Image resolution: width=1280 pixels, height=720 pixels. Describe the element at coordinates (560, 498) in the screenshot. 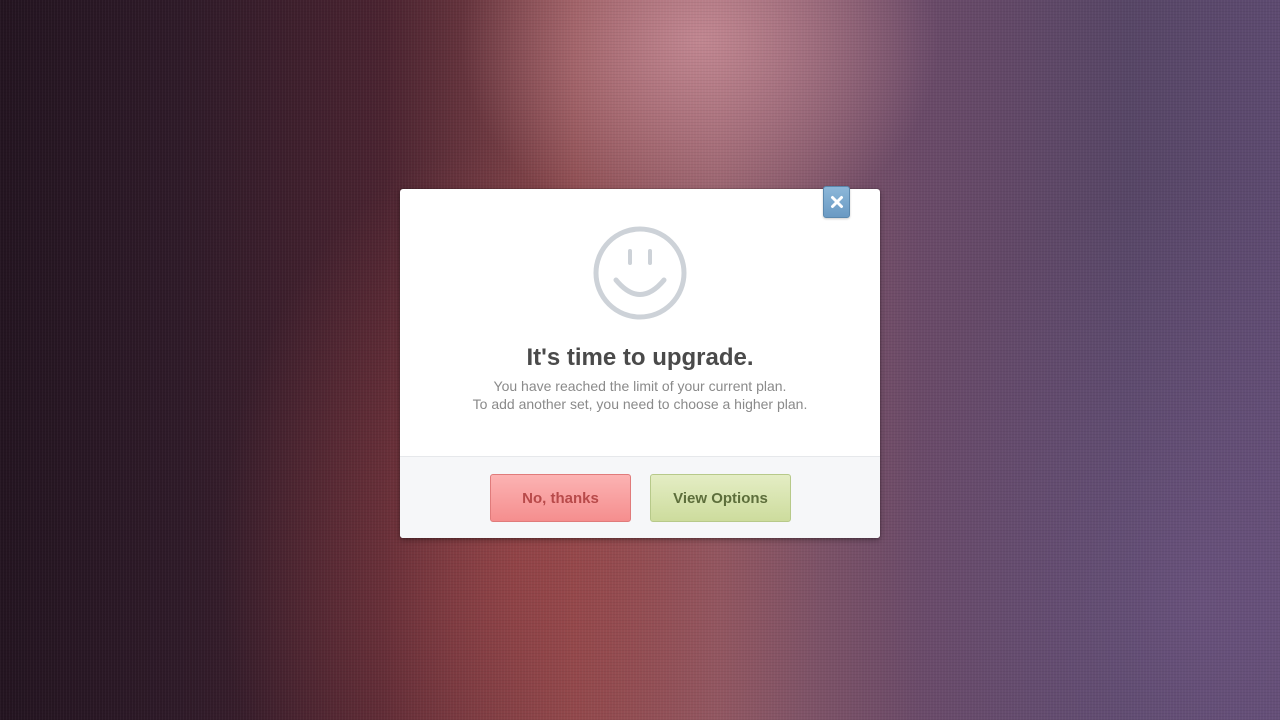

I see `no-thanks-button: No, thanks` at that location.